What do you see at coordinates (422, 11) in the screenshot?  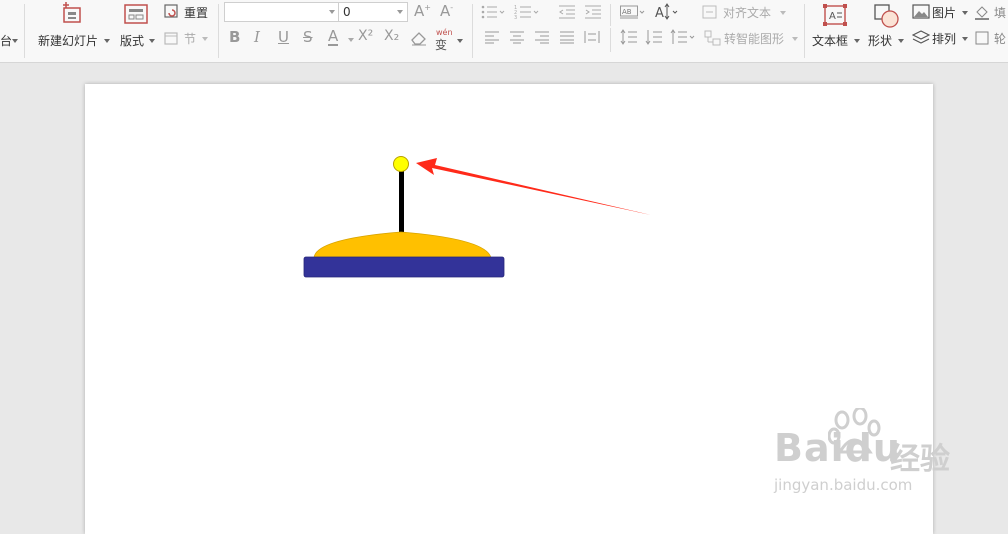 I see `increase-font-icon: A+` at bounding box center [422, 11].